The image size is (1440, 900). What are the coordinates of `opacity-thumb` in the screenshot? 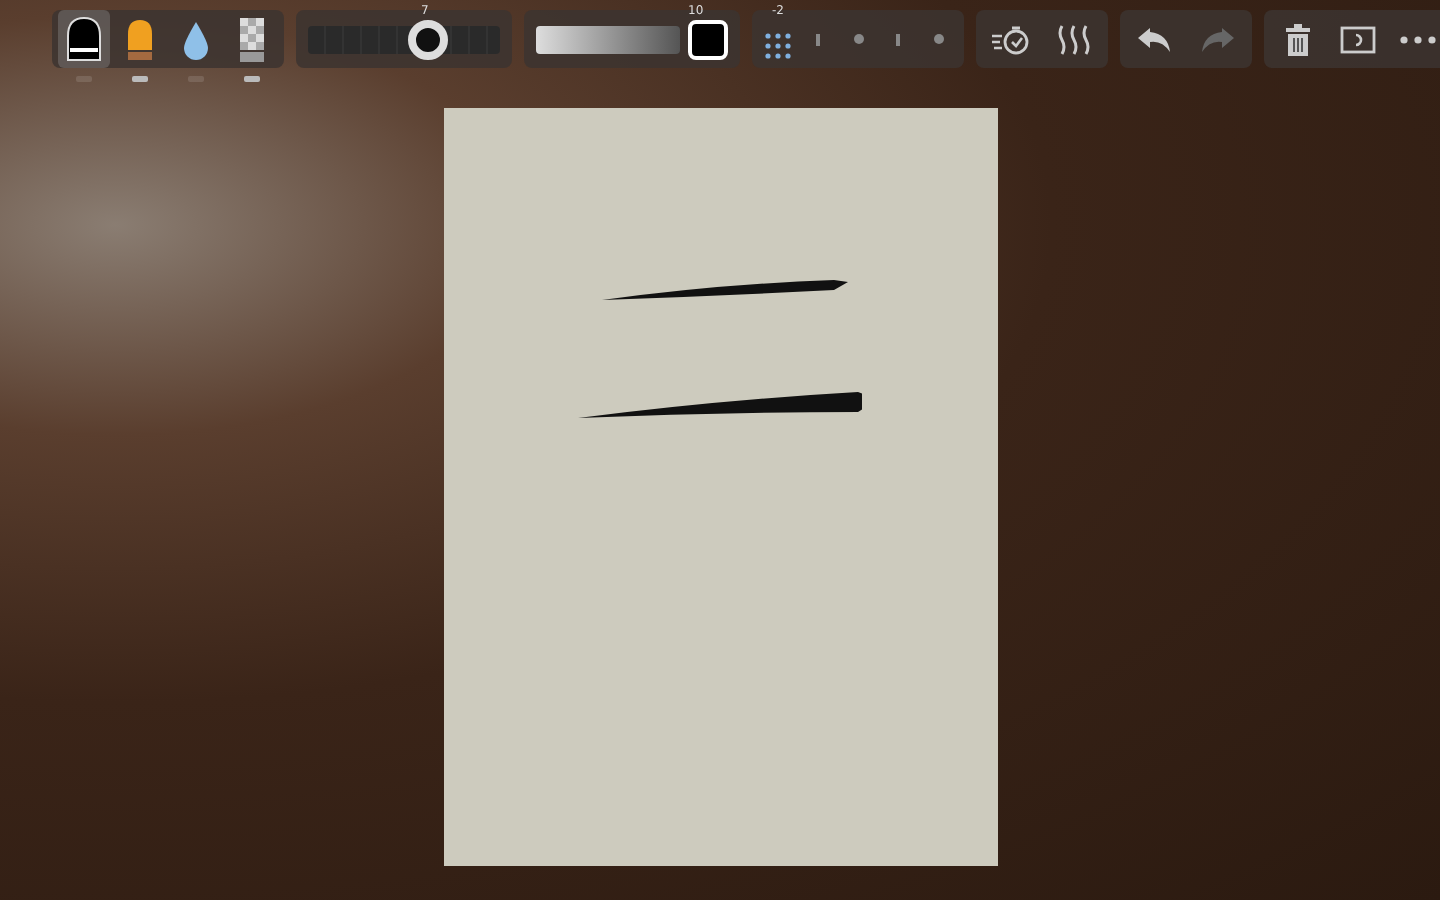 It's located at (708, 39).